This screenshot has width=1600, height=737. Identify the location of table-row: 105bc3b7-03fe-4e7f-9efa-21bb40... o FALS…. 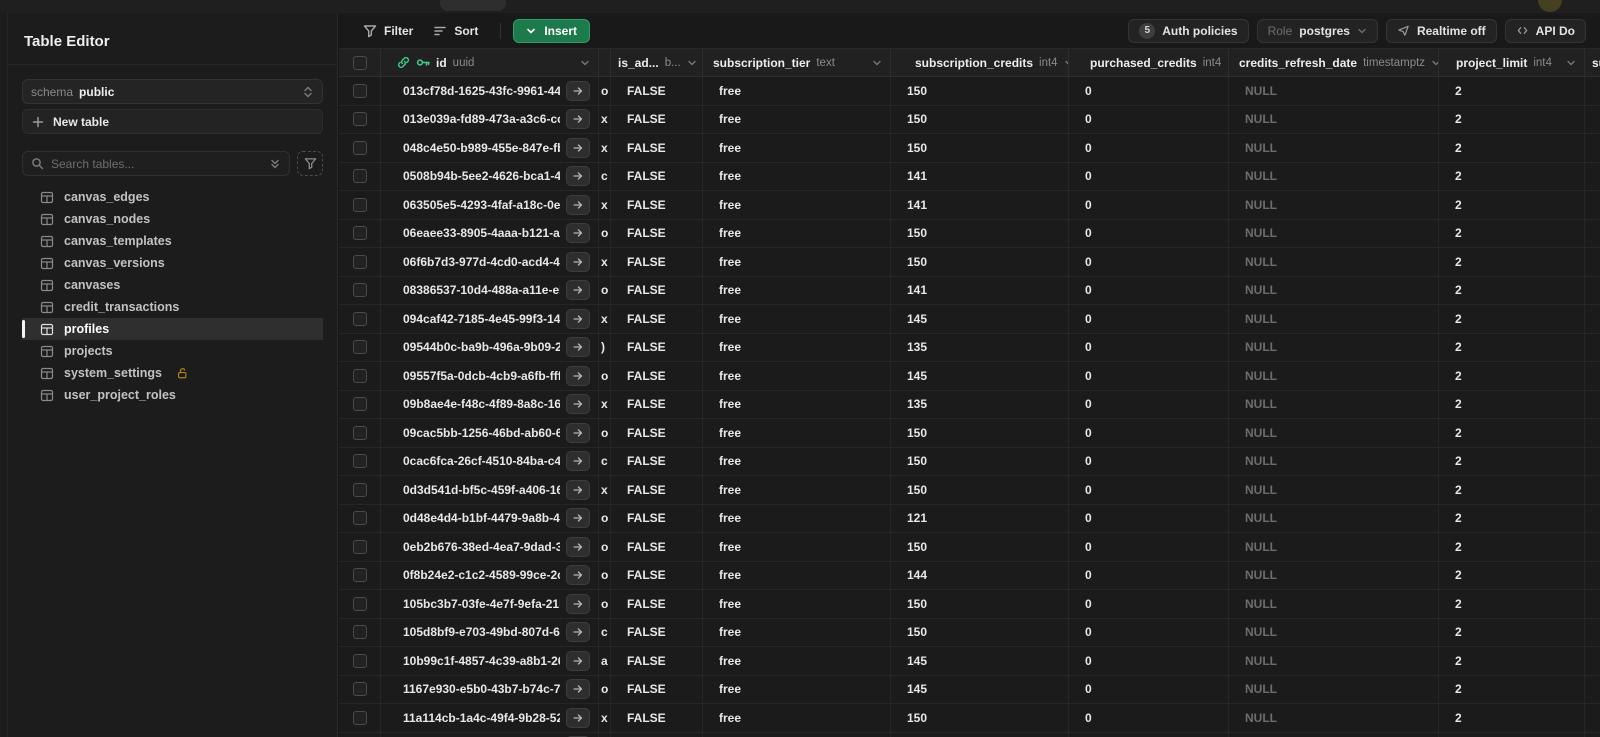
(969, 604).